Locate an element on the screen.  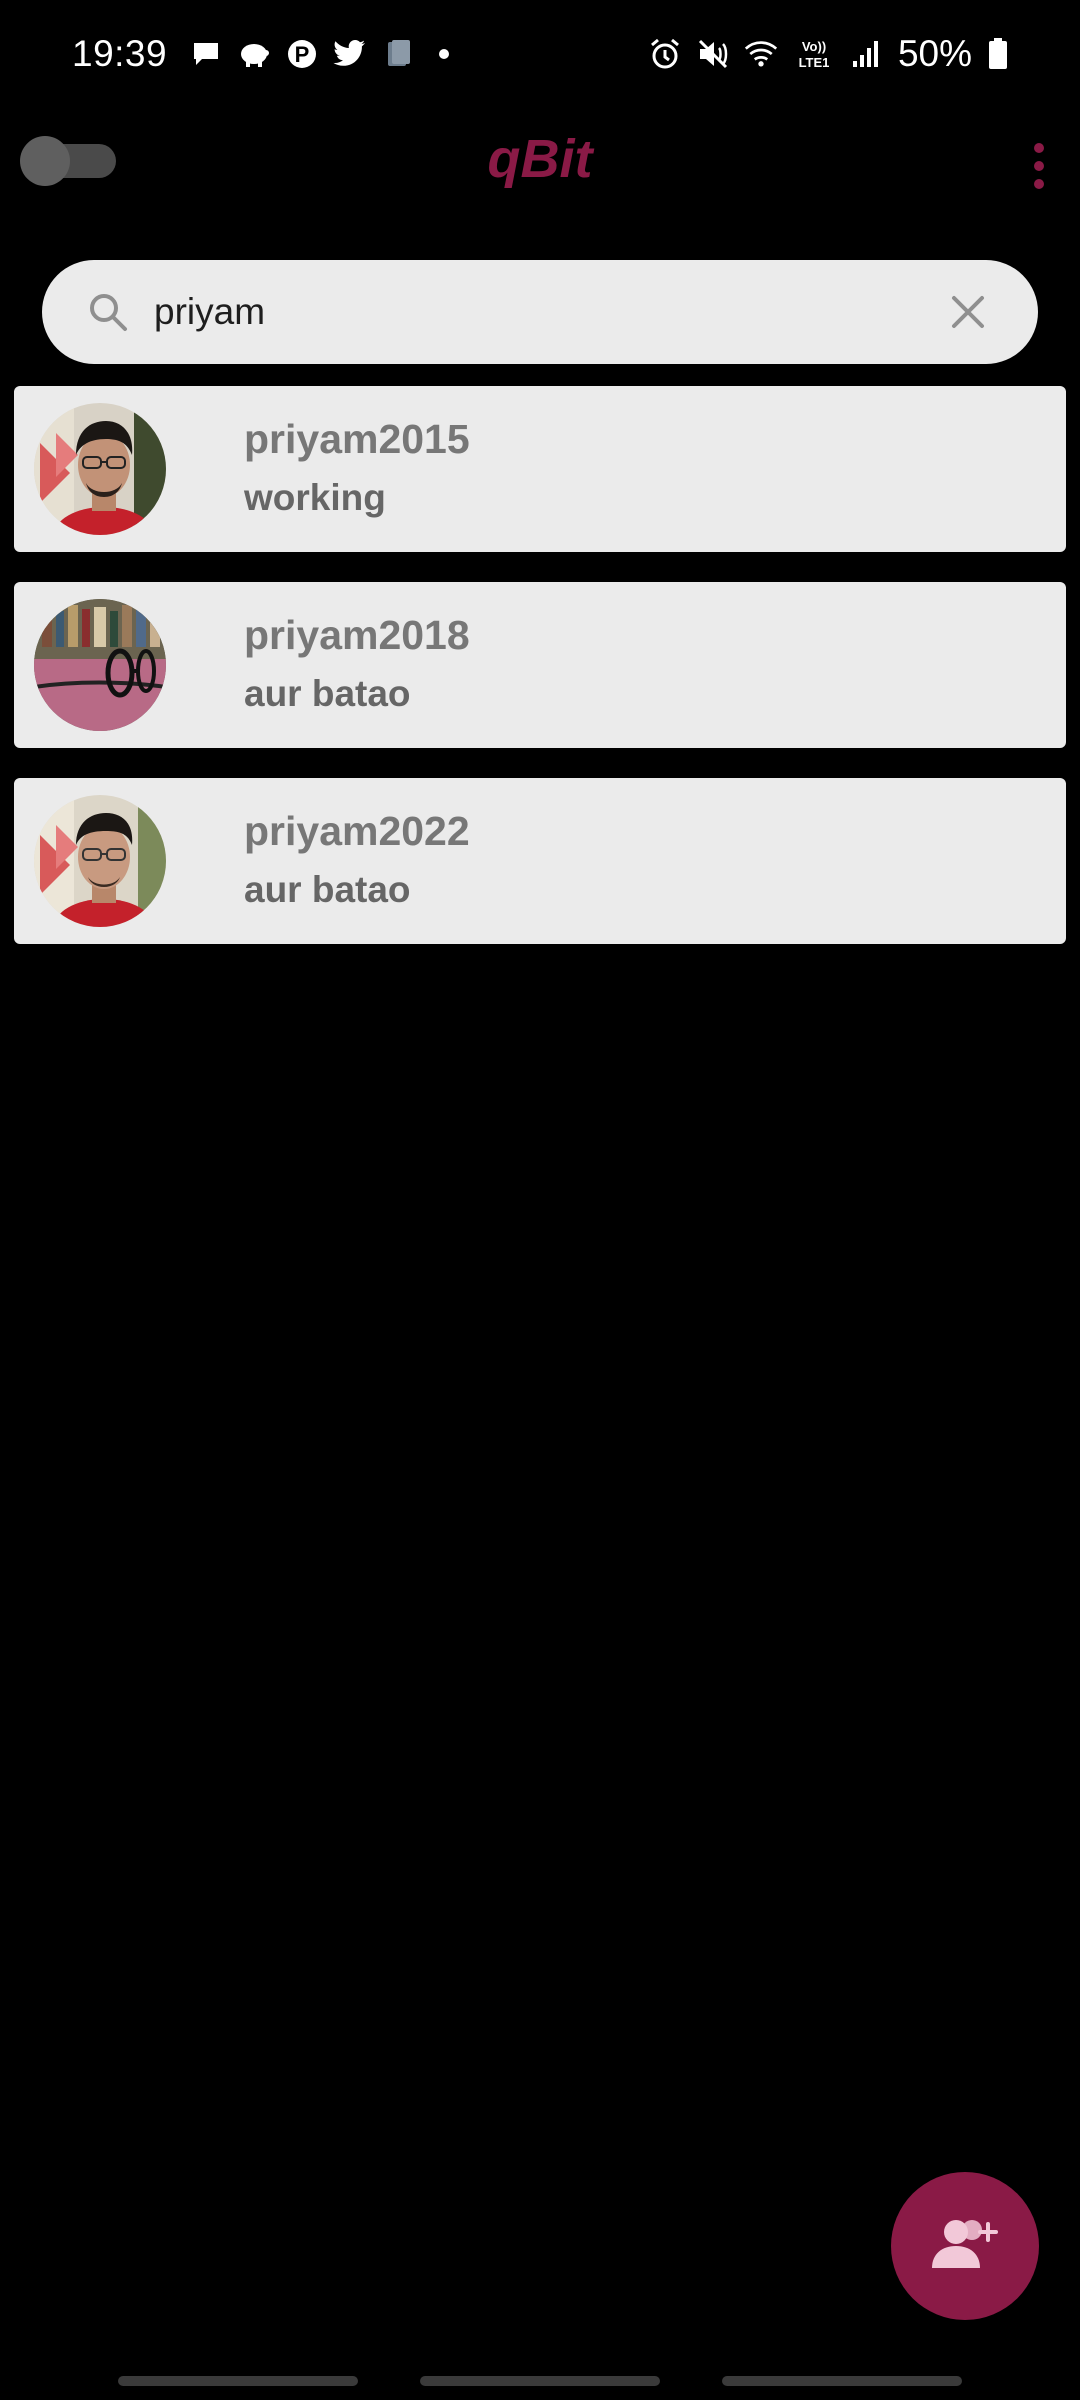
status-right: Vo)) LTE1 50% is located at coordinates (829, 54).